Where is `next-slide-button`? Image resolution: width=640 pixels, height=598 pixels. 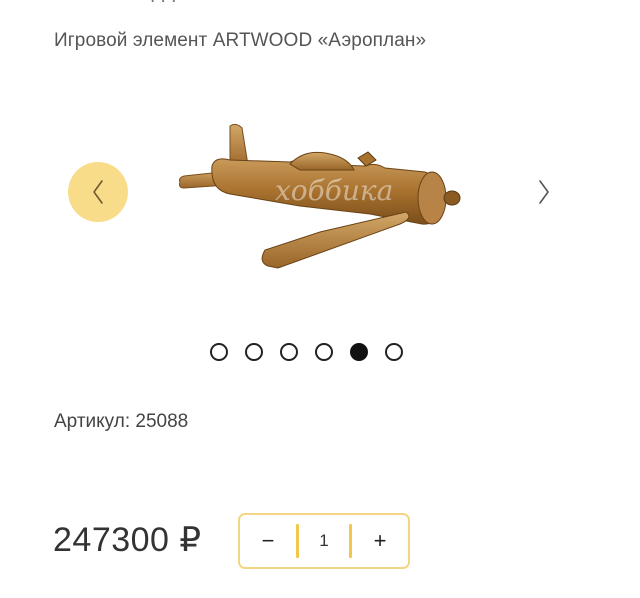
next-slide-button is located at coordinates (544, 192).